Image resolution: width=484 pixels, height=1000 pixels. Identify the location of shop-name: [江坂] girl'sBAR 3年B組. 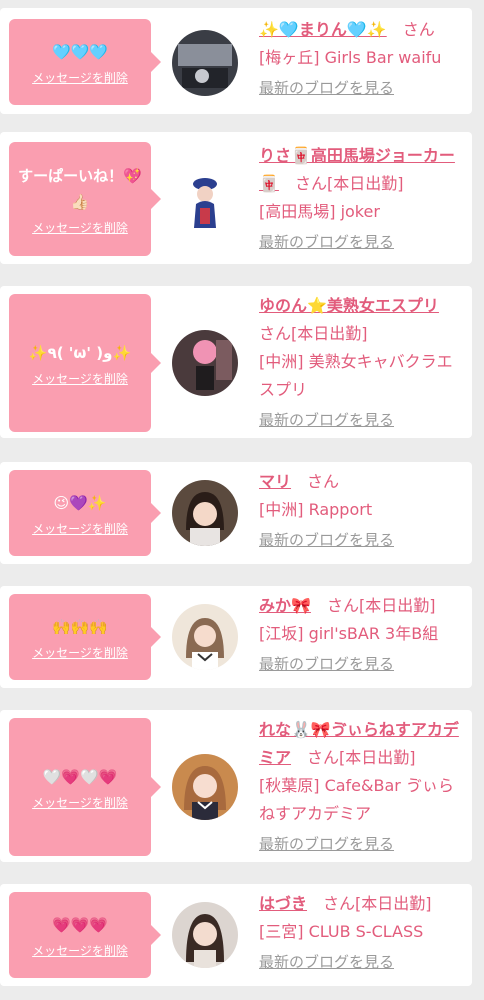
(349, 633).